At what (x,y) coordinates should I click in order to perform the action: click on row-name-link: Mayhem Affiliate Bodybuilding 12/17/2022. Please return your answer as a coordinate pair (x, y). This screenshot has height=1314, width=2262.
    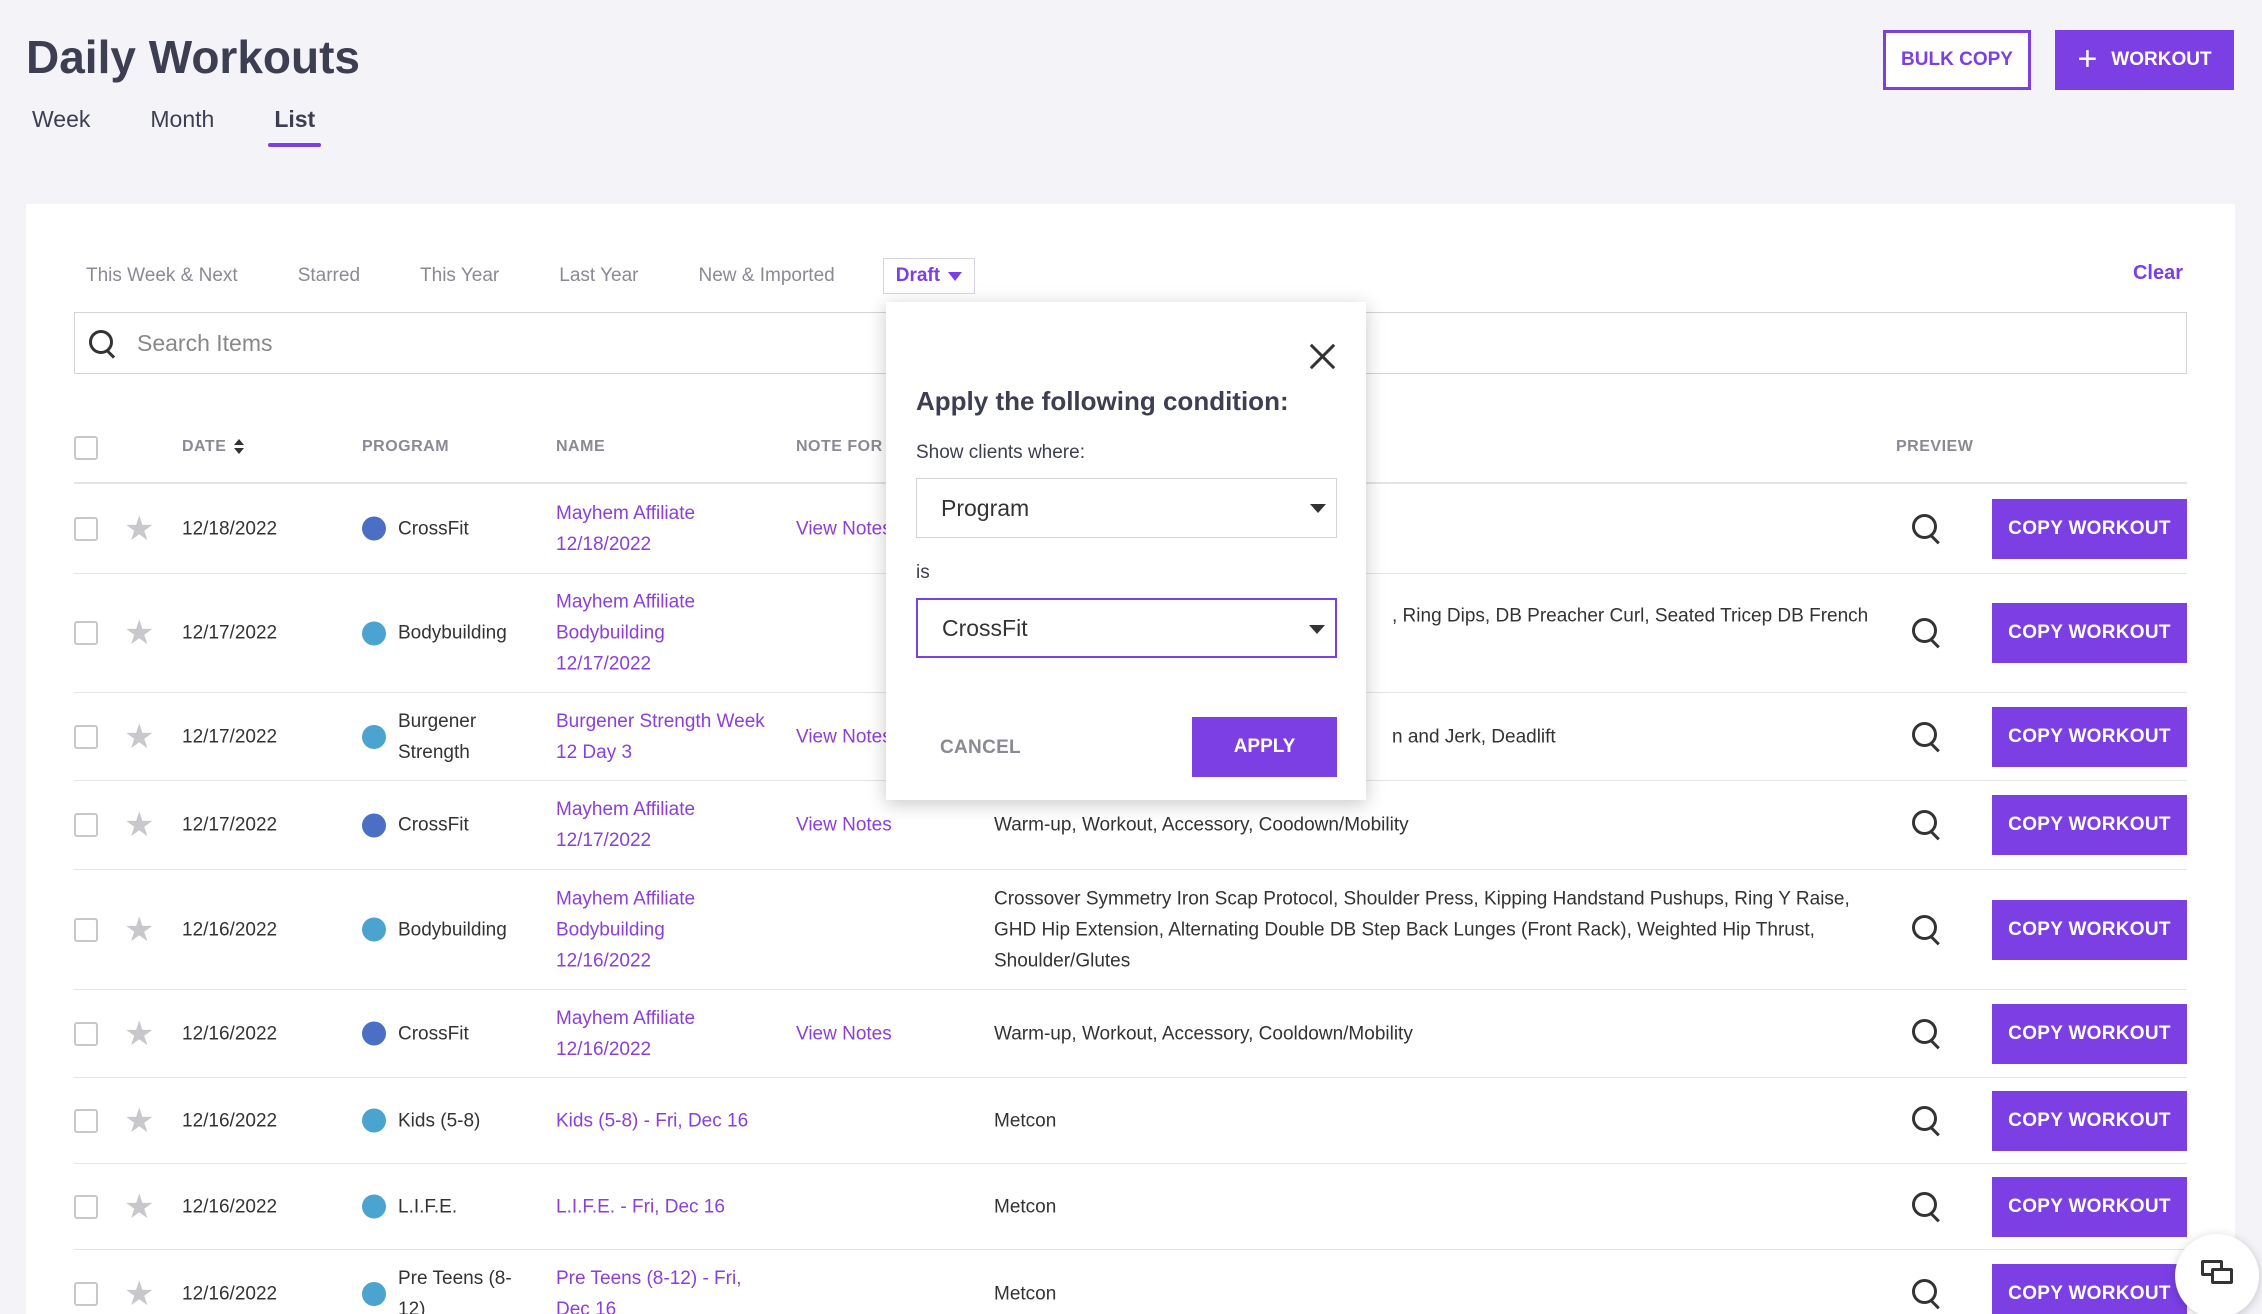
    Looking at the image, I should click on (625, 633).